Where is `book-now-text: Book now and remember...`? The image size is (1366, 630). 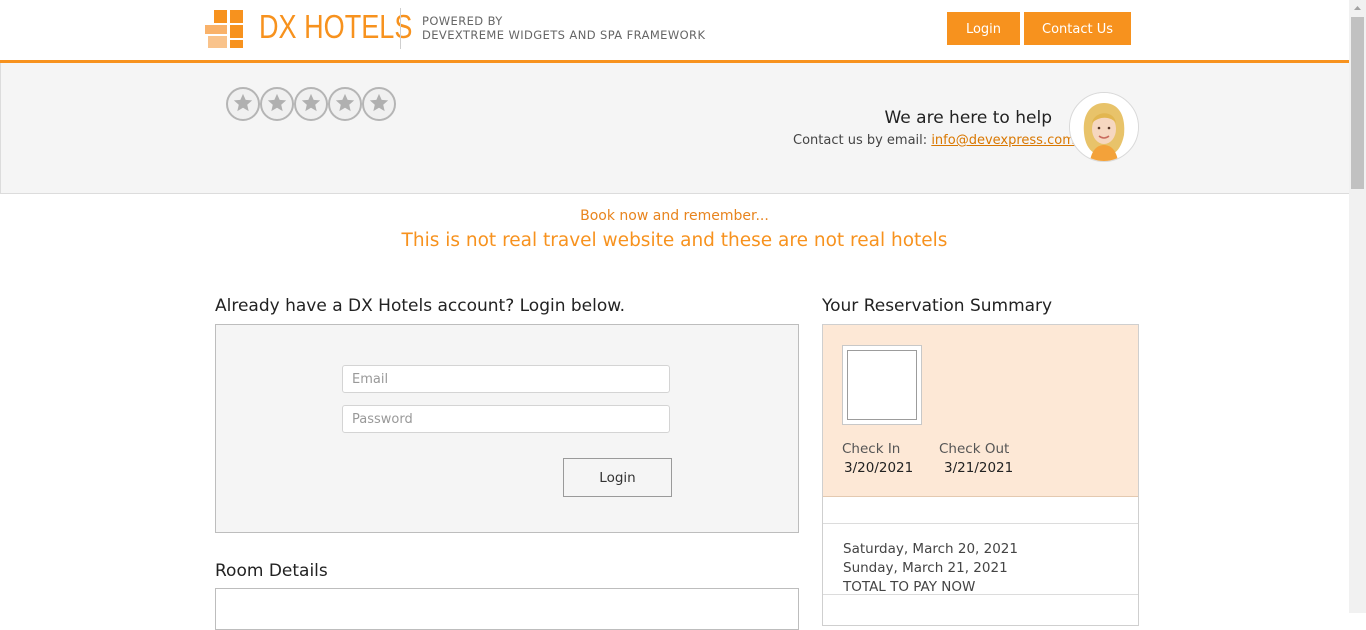
book-now-text: Book now and remember... is located at coordinates (674, 216).